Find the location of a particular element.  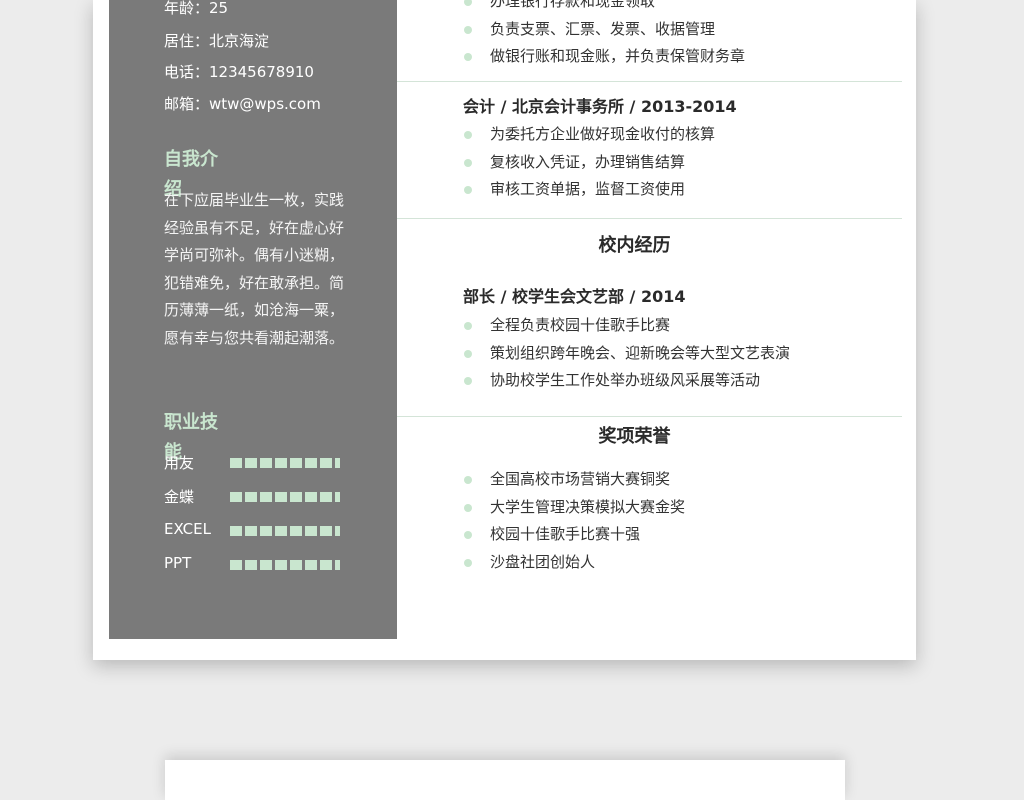

list-item: 沙盘社团创始人 is located at coordinates (574, 563).